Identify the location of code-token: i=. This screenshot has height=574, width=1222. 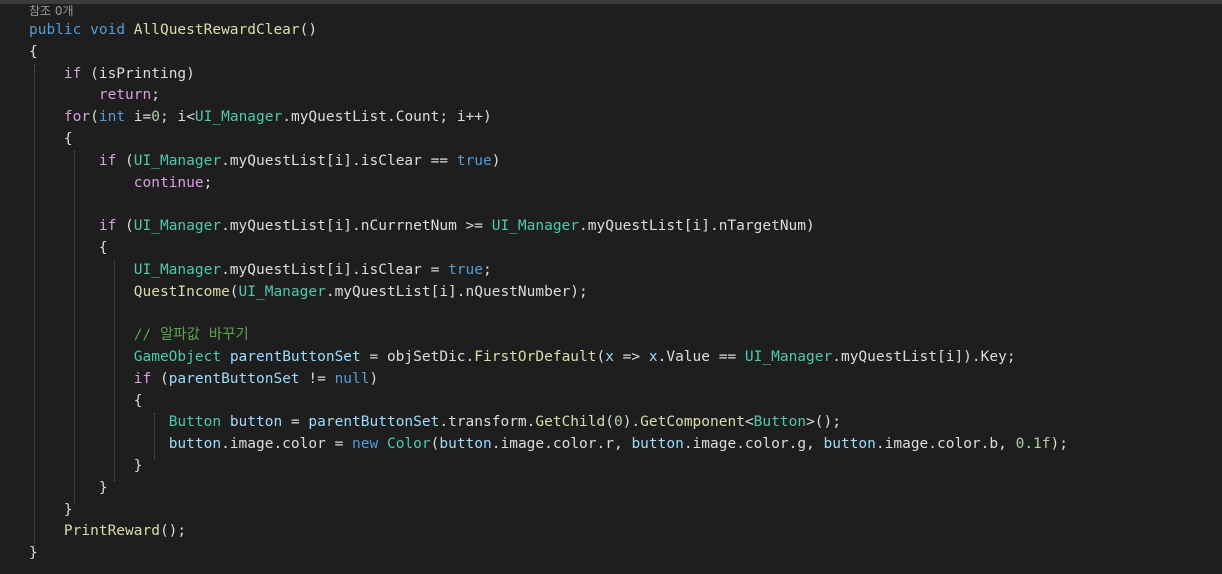
(138, 117).